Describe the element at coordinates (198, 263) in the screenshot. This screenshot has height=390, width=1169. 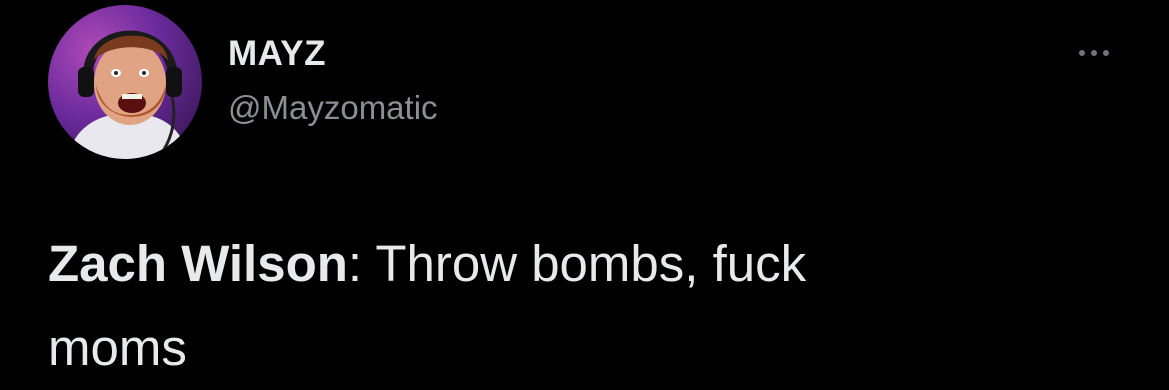
I see `speaker-name: Zach Wilson` at that location.